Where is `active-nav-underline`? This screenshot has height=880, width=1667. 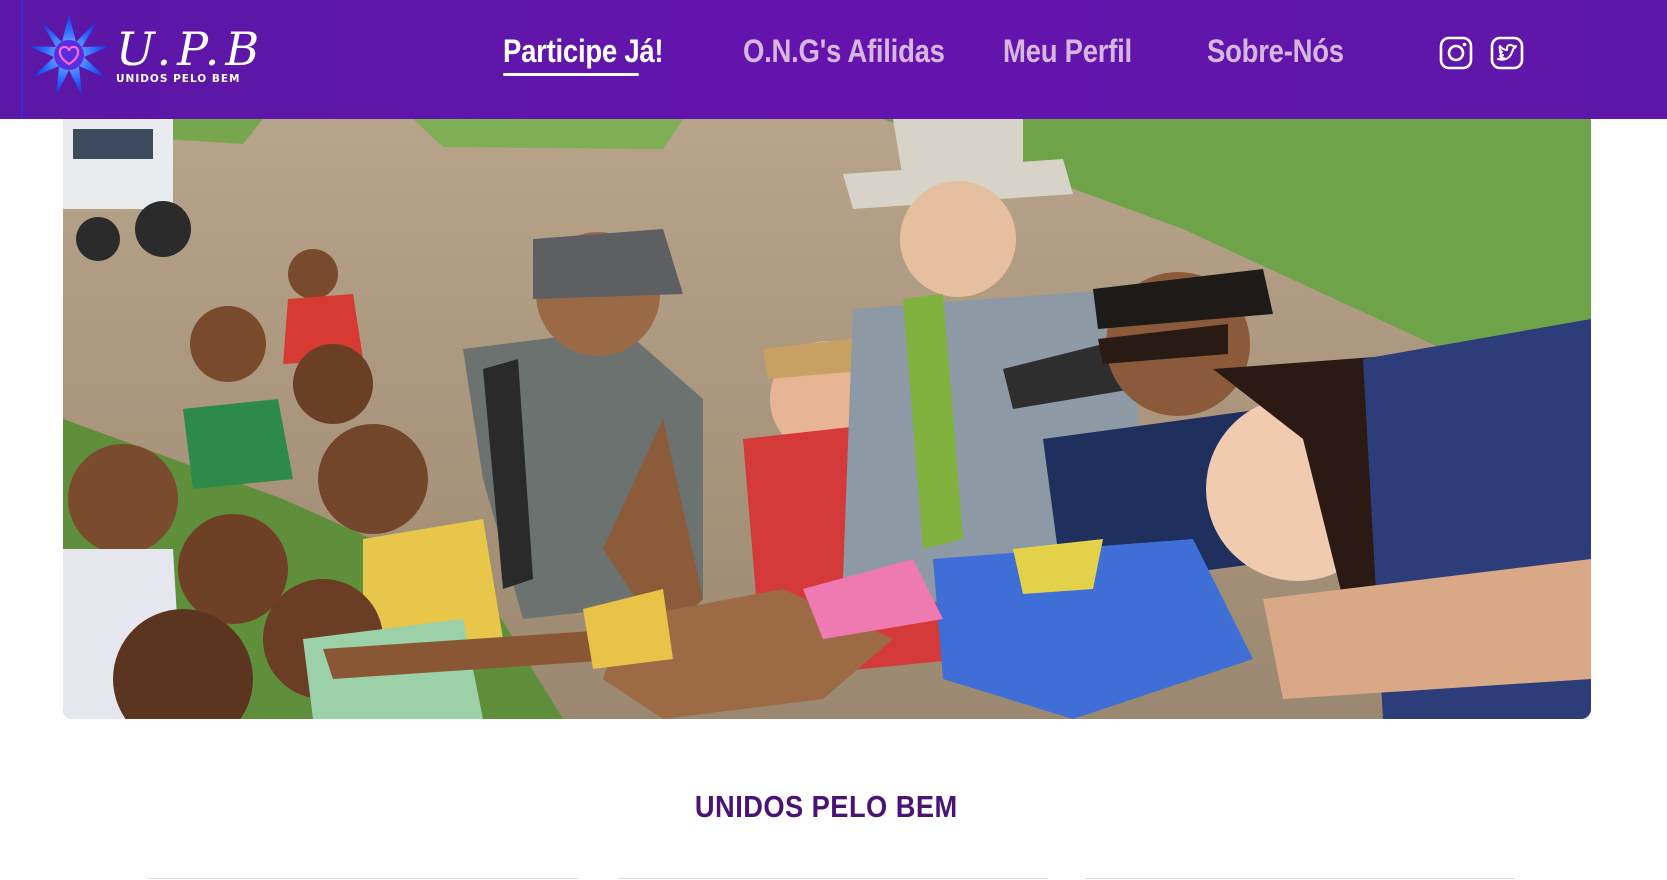 active-nav-underline is located at coordinates (571, 74).